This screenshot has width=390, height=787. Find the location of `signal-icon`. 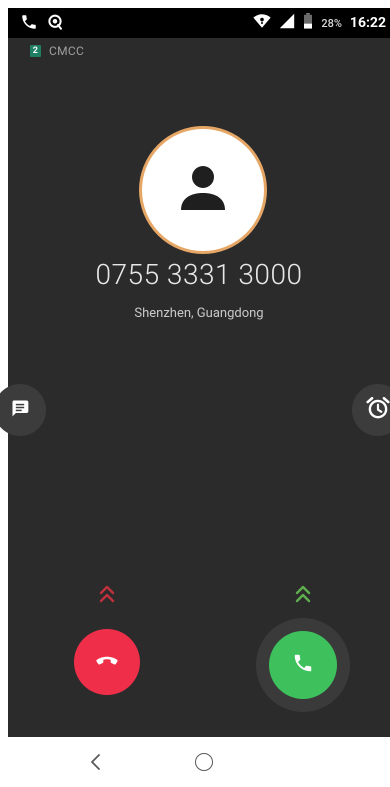

signal-icon is located at coordinates (287, 23).